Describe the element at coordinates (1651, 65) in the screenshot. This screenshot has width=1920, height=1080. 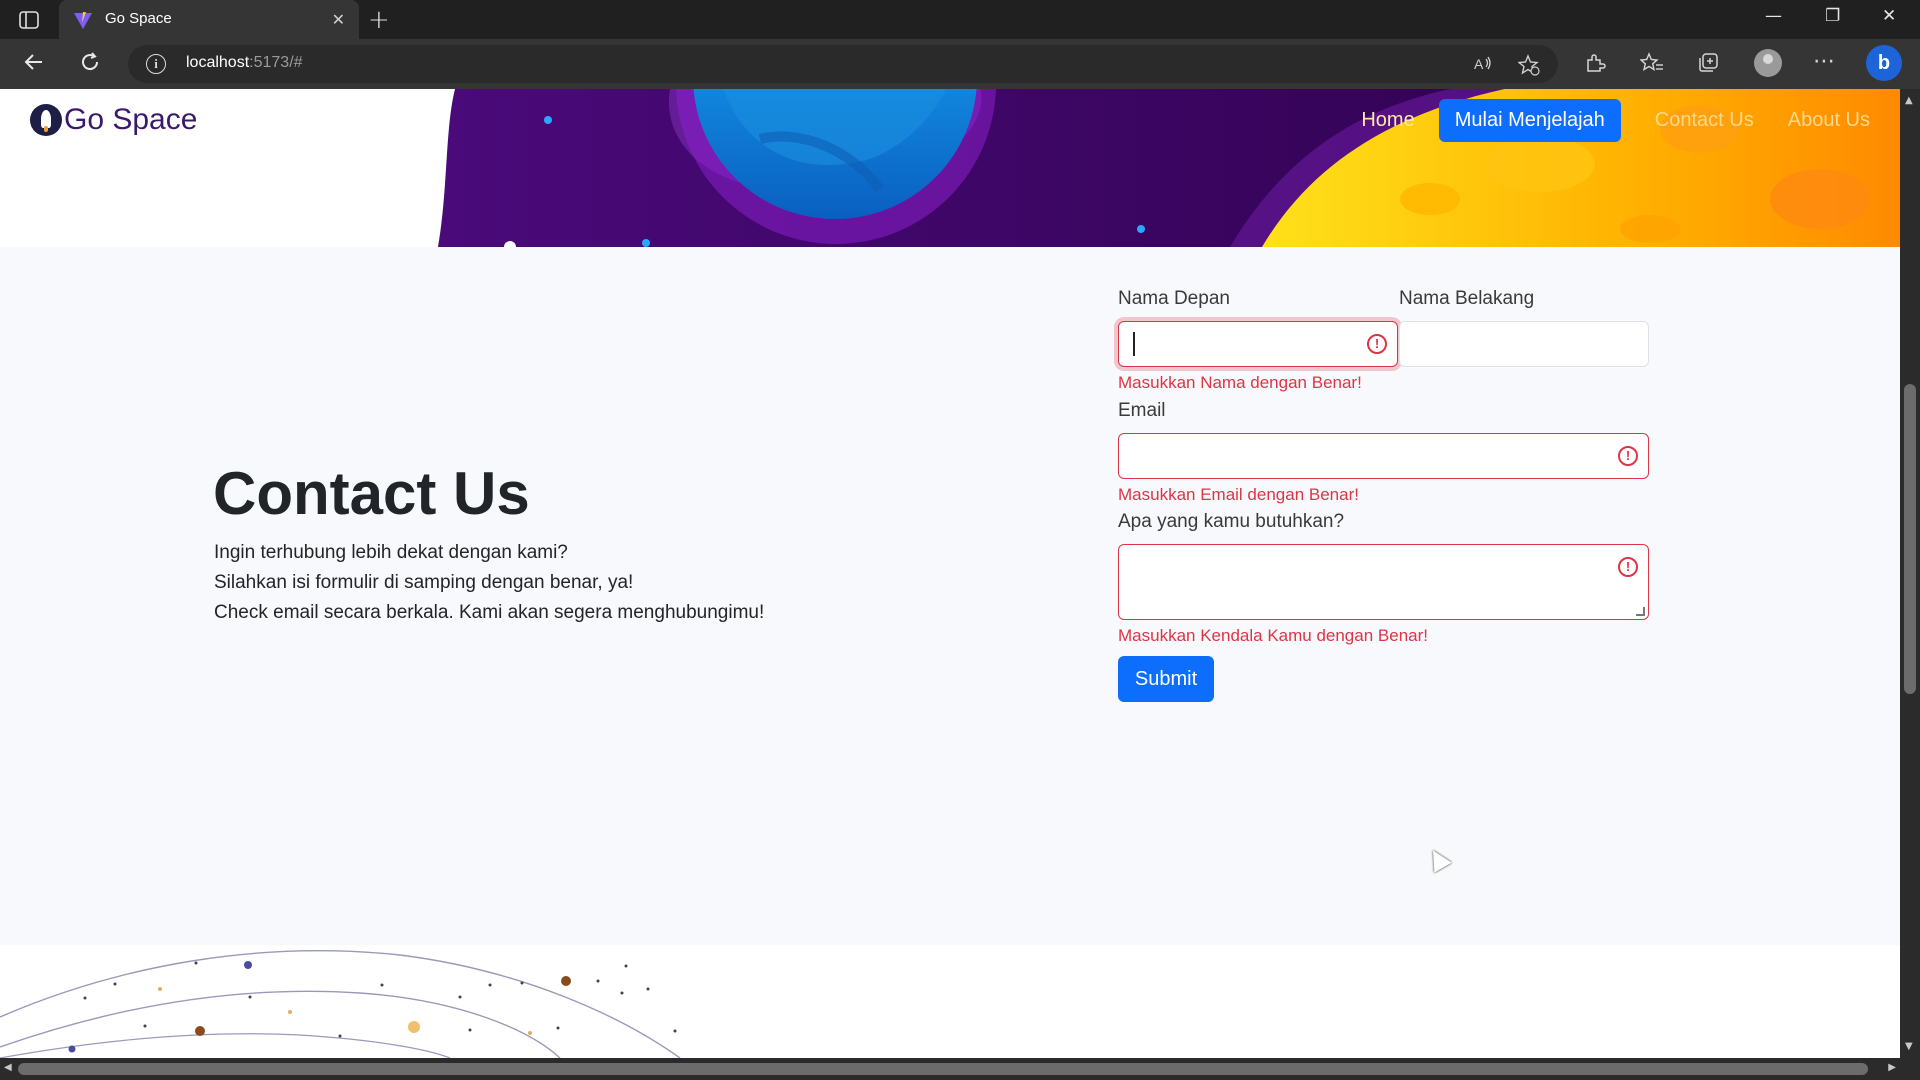
I see `favorites-icon` at that location.